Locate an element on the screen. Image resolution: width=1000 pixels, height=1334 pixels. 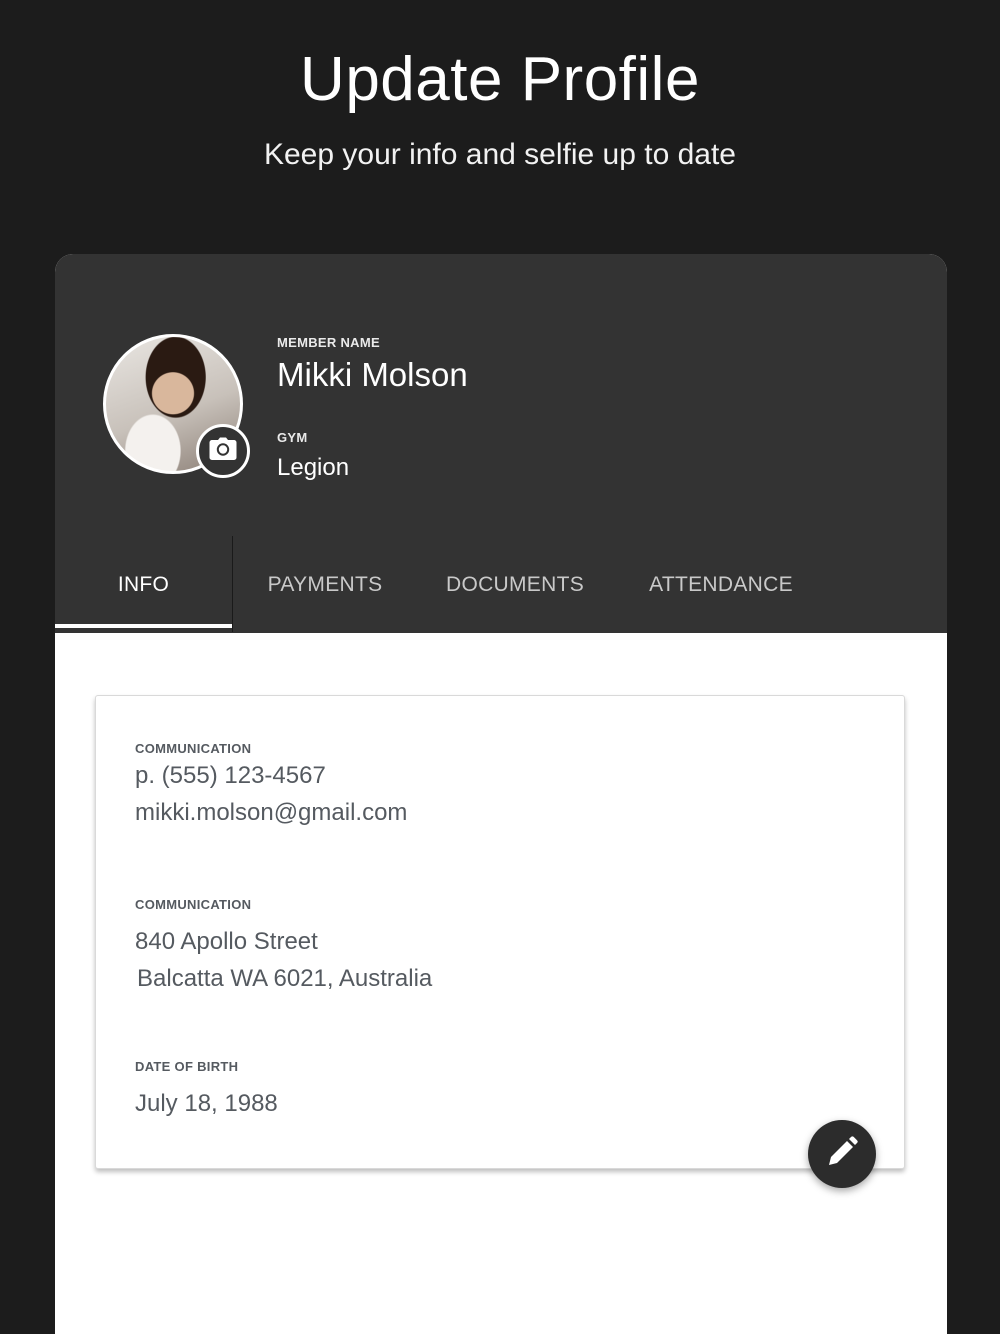
tab-info: INFO is located at coordinates (143, 582).